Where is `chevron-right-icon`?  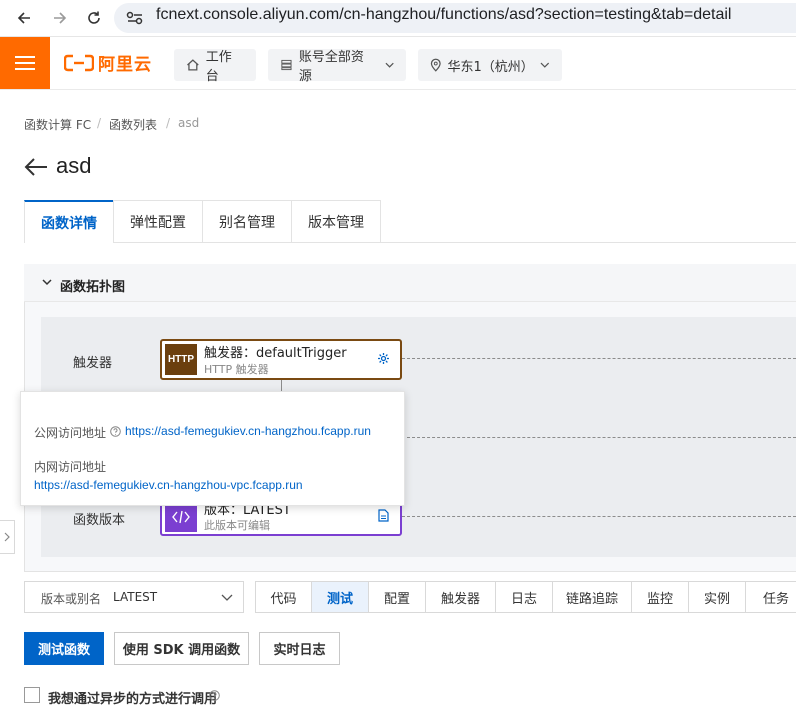
chevron-right-icon is located at coordinates (7, 537).